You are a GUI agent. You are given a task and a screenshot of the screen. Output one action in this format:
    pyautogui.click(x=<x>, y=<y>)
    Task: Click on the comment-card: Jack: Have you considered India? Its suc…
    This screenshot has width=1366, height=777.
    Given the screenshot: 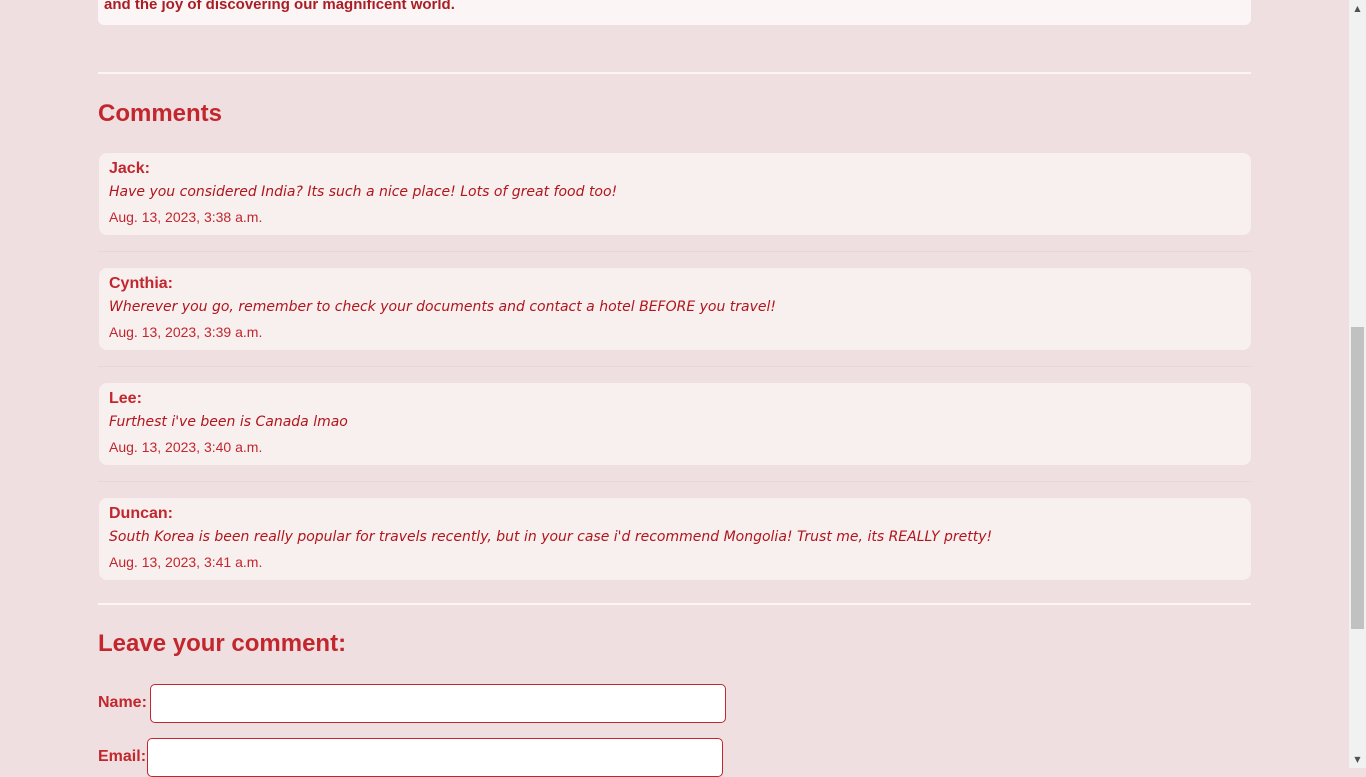 What is the action you would take?
    pyautogui.click(x=675, y=194)
    